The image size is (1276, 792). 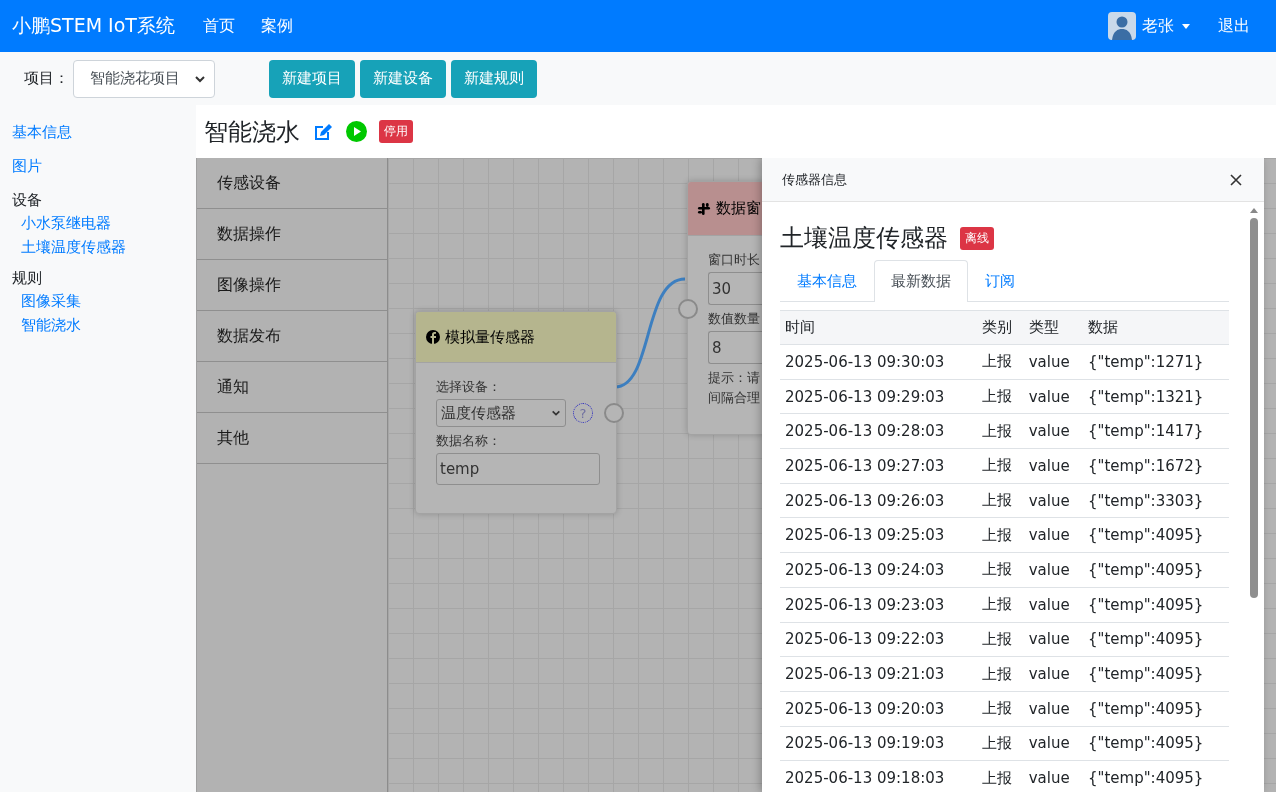 What do you see at coordinates (494, 78) in the screenshot?
I see `toolbar-button: 新建规则` at bounding box center [494, 78].